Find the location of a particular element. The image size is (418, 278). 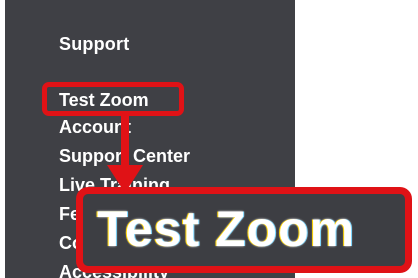

callout-arrow-shaft is located at coordinates (125, 143).